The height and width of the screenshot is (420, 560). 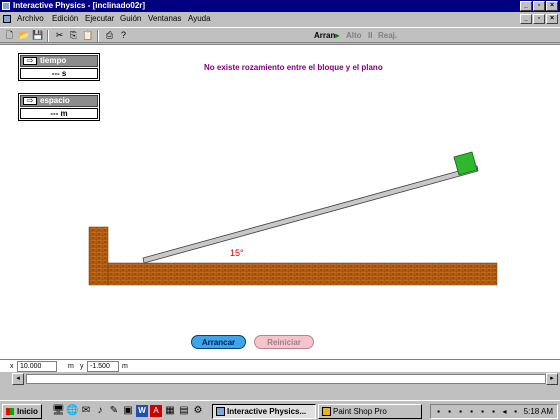 What do you see at coordinates (326, 411) in the screenshot?
I see `paint-task-icon` at bounding box center [326, 411].